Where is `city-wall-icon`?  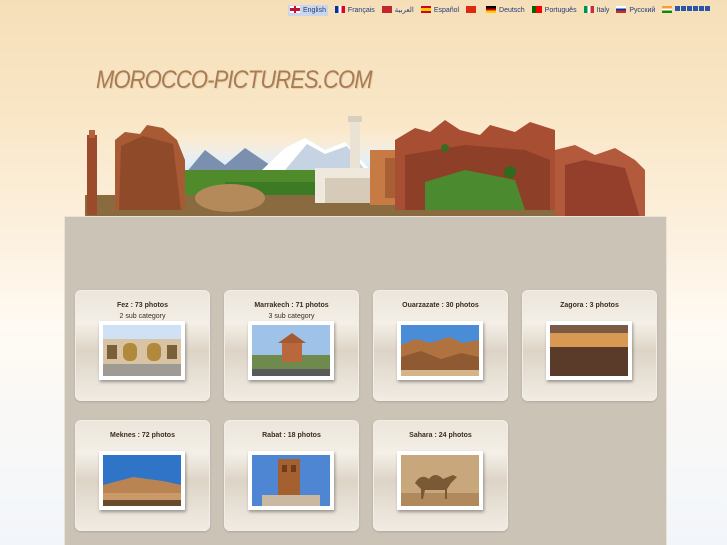
city-wall-icon is located at coordinates (142, 480).